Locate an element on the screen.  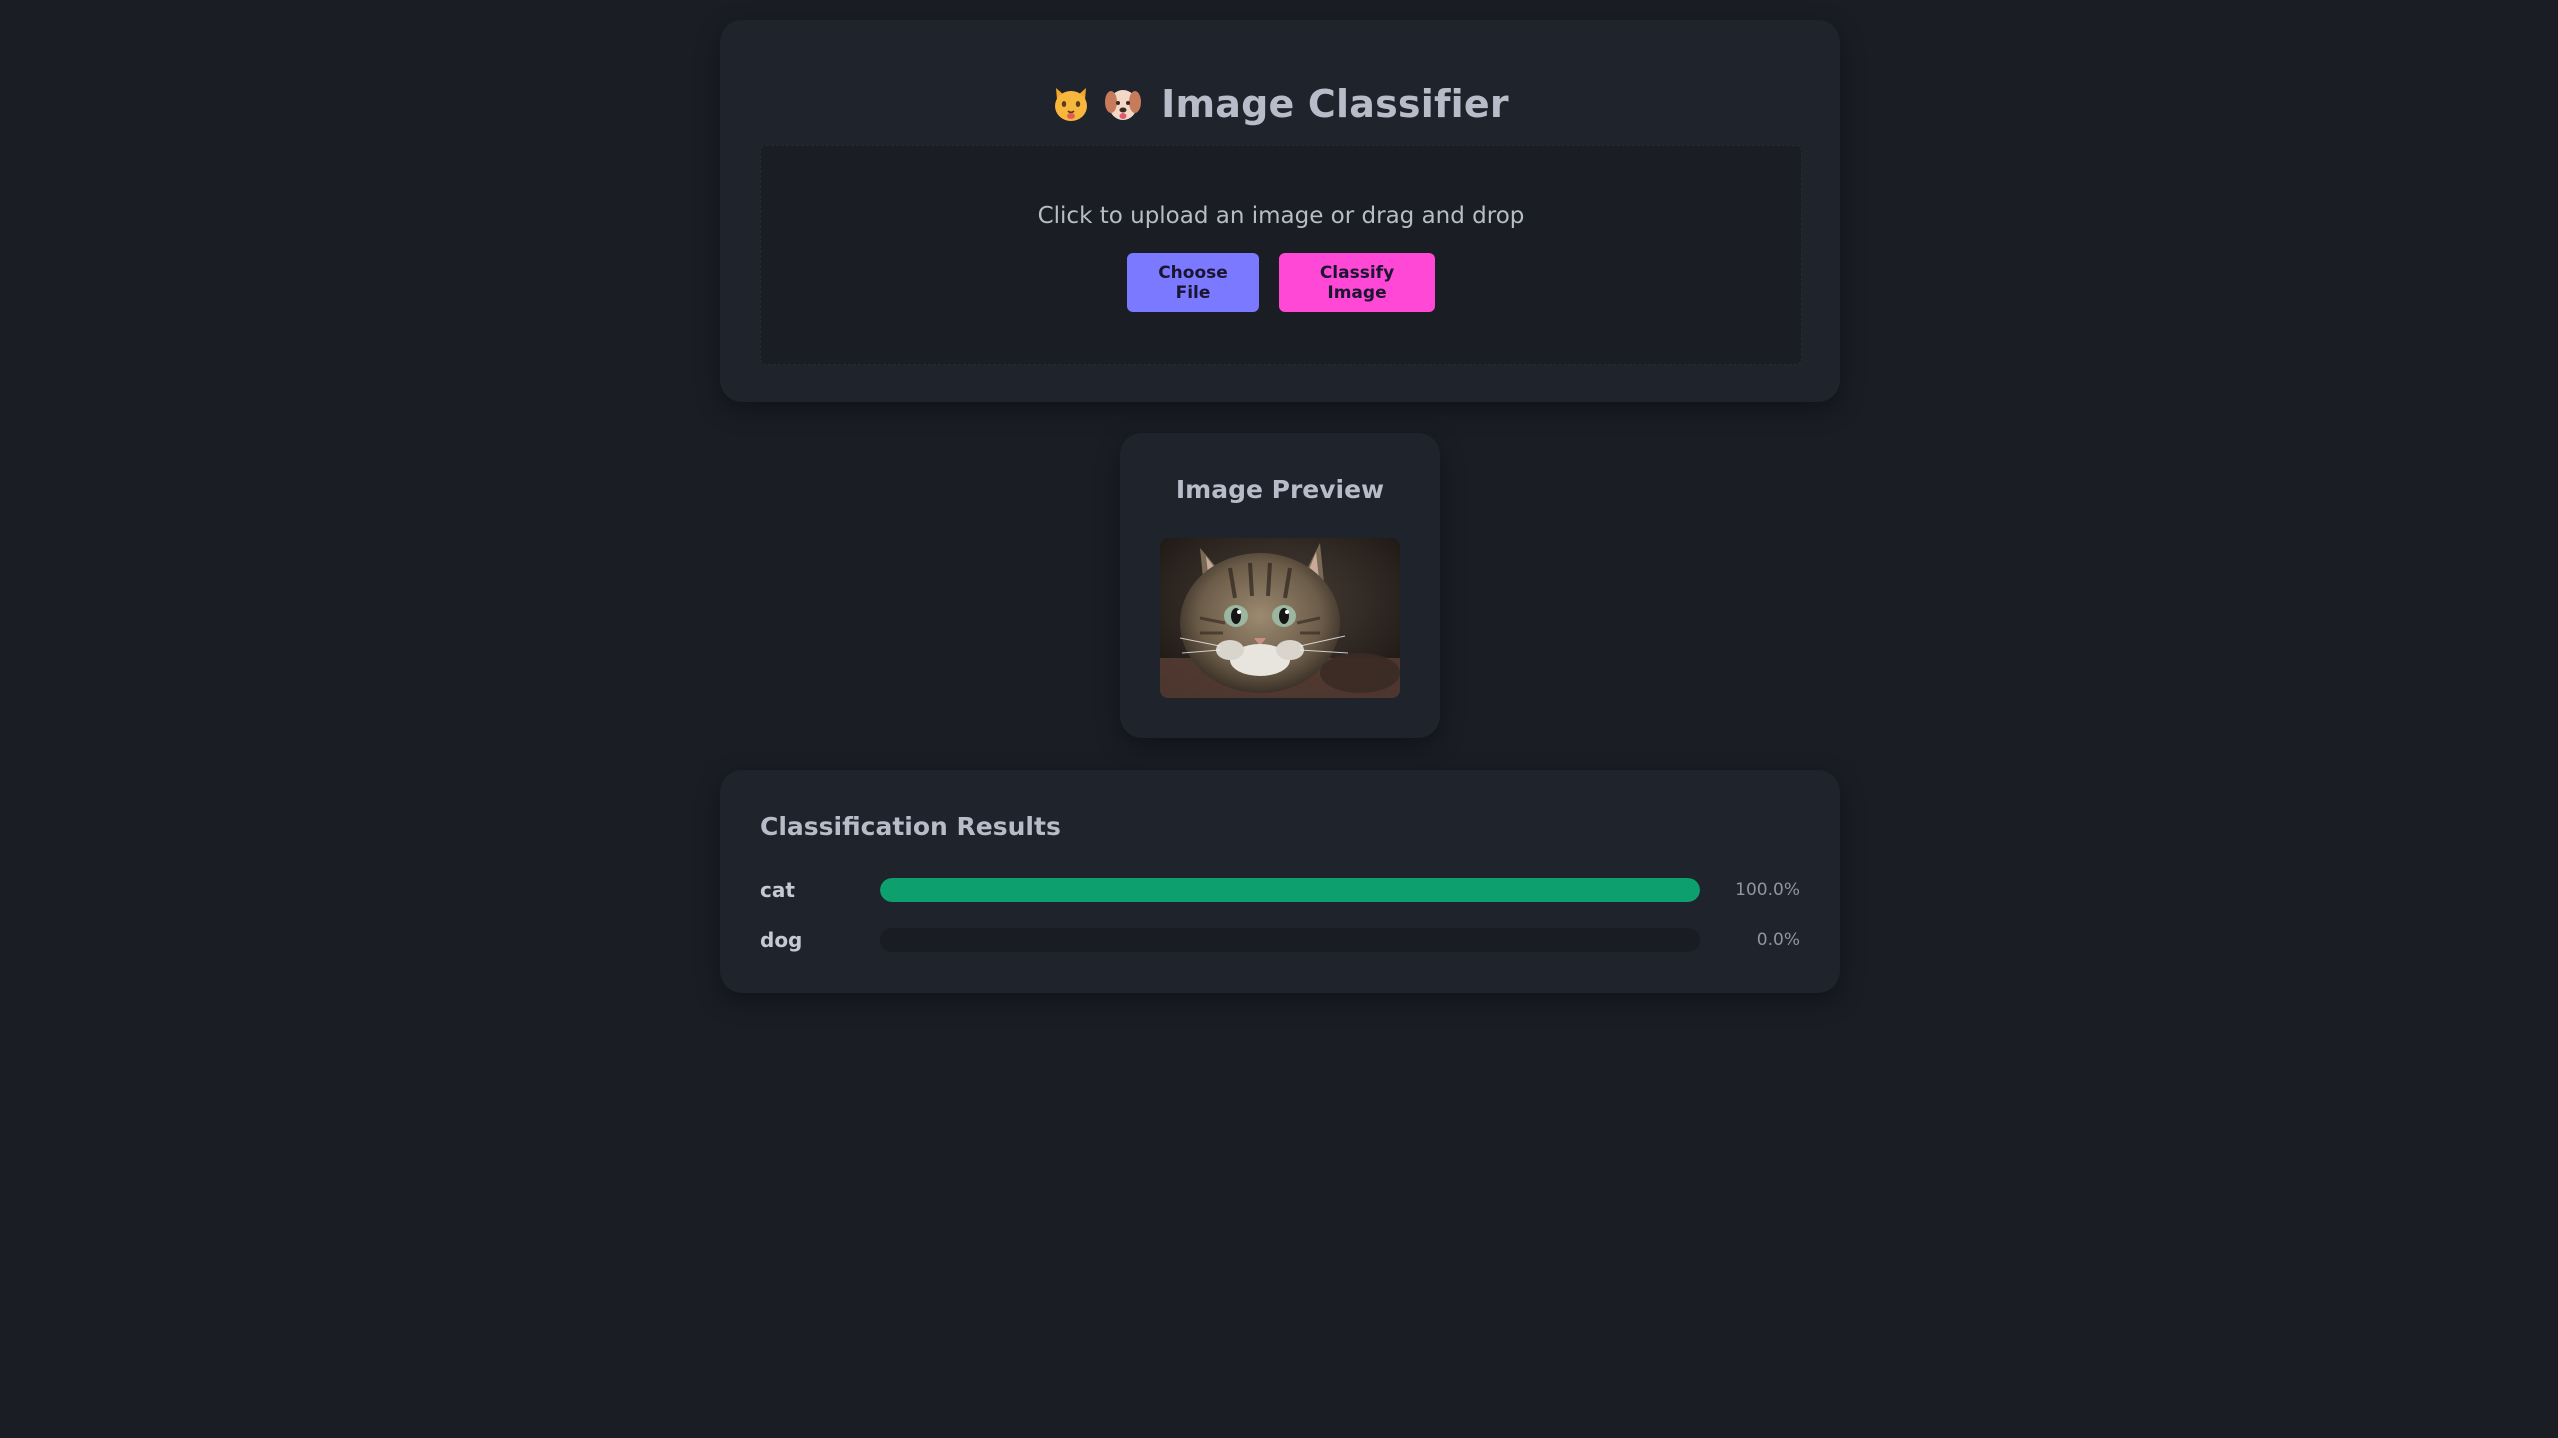
preview-image is located at coordinates (1280, 618).